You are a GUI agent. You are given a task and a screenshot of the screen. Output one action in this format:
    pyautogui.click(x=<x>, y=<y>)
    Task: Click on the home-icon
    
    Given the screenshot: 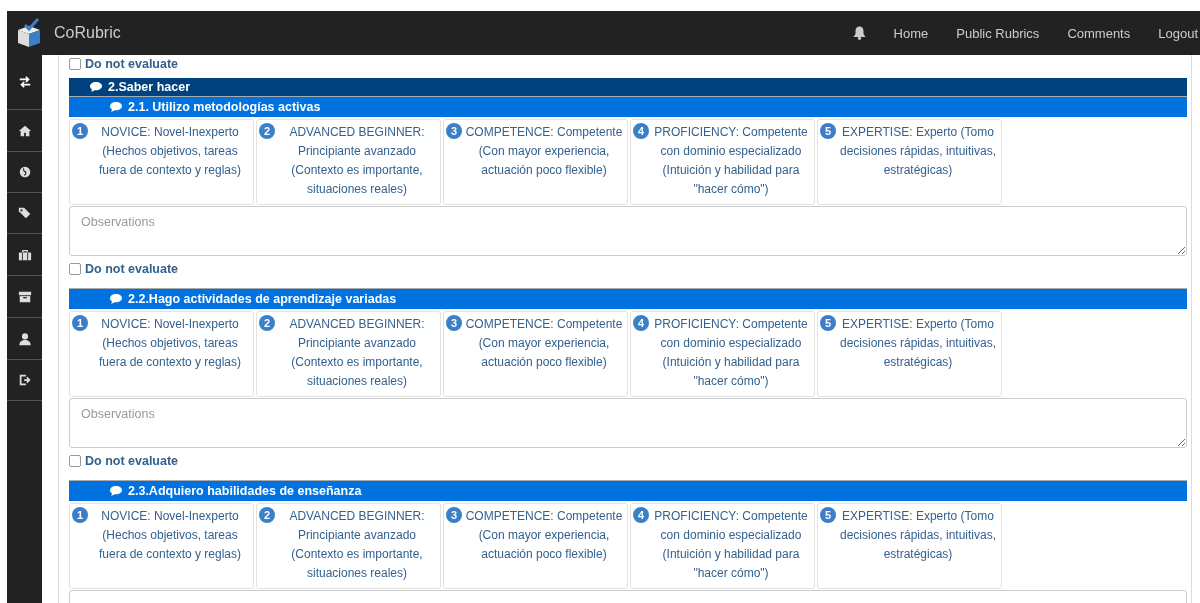 What is the action you would take?
    pyautogui.click(x=24, y=130)
    